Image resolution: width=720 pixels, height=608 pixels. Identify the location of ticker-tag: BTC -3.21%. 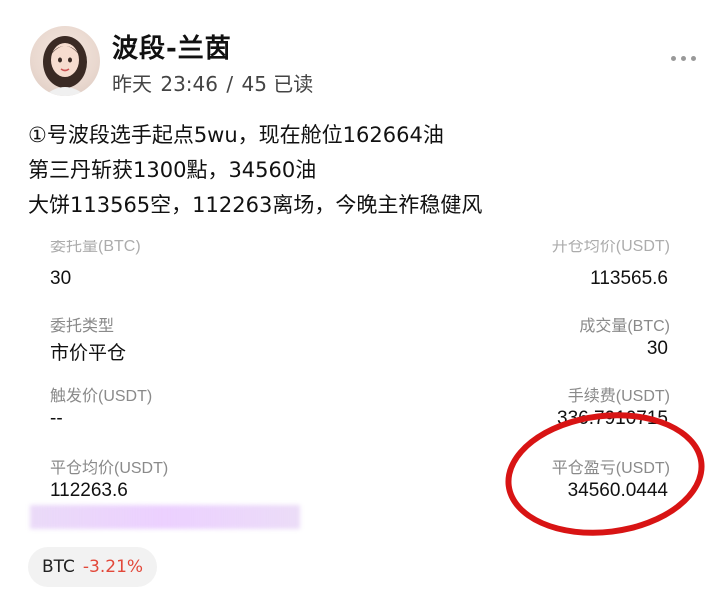
(93, 567).